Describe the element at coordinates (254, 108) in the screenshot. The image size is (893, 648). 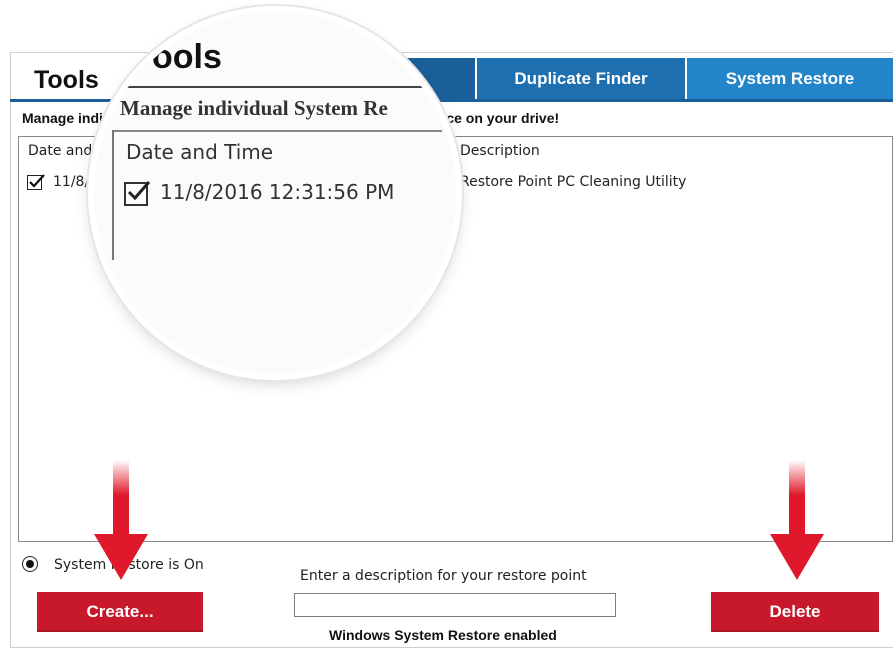
I see `magnified-manage-text: Manage individual System Re` at that location.